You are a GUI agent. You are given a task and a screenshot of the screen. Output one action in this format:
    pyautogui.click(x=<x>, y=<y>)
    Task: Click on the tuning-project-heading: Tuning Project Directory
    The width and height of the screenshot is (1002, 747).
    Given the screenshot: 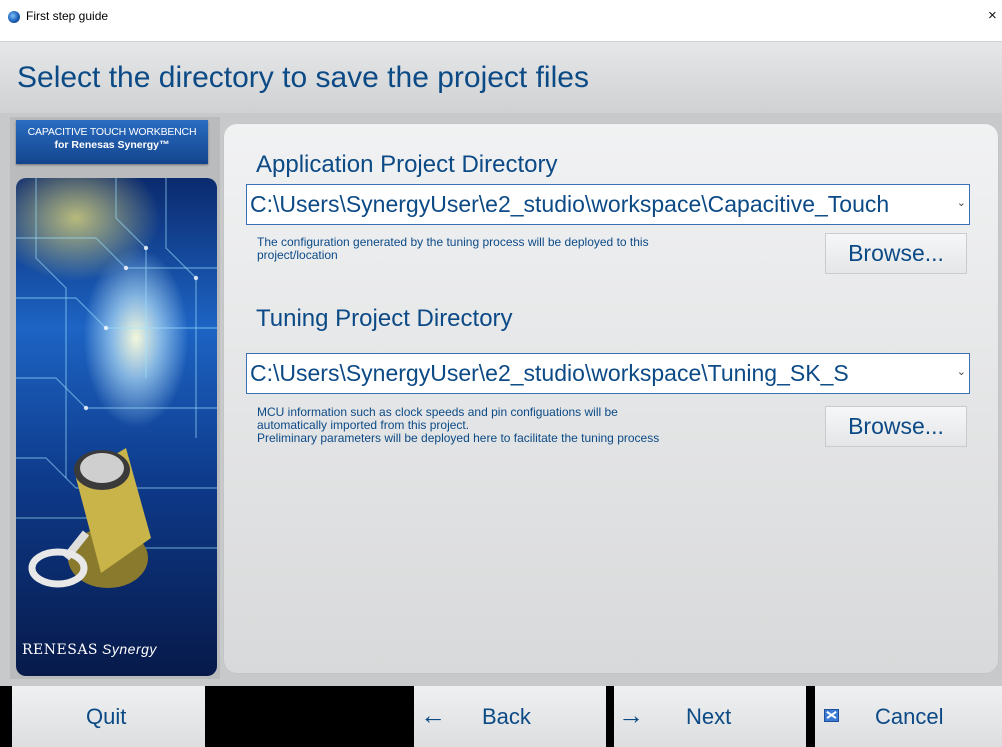 What is the action you would take?
    pyautogui.click(x=384, y=318)
    